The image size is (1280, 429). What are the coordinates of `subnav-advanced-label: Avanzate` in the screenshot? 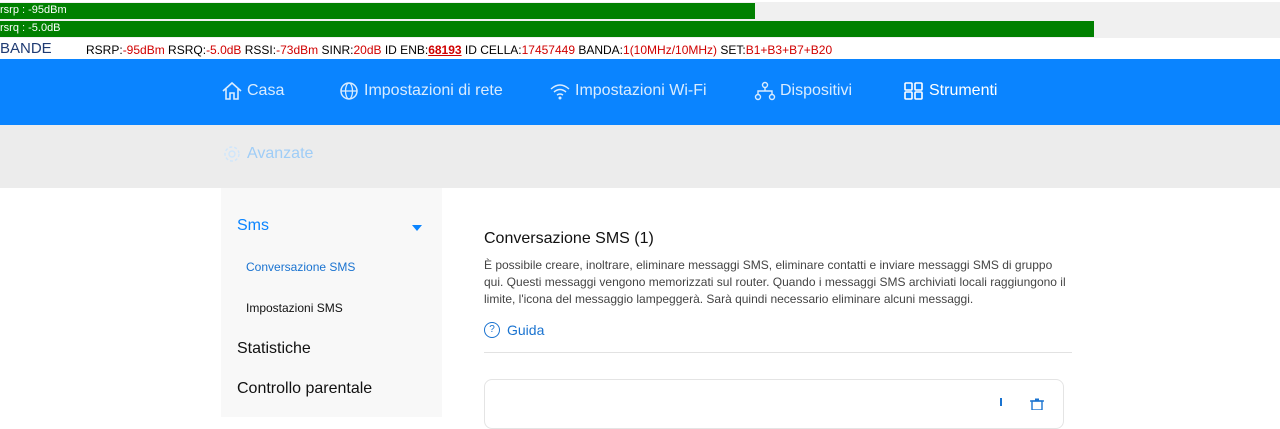 It's located at (280, 153).